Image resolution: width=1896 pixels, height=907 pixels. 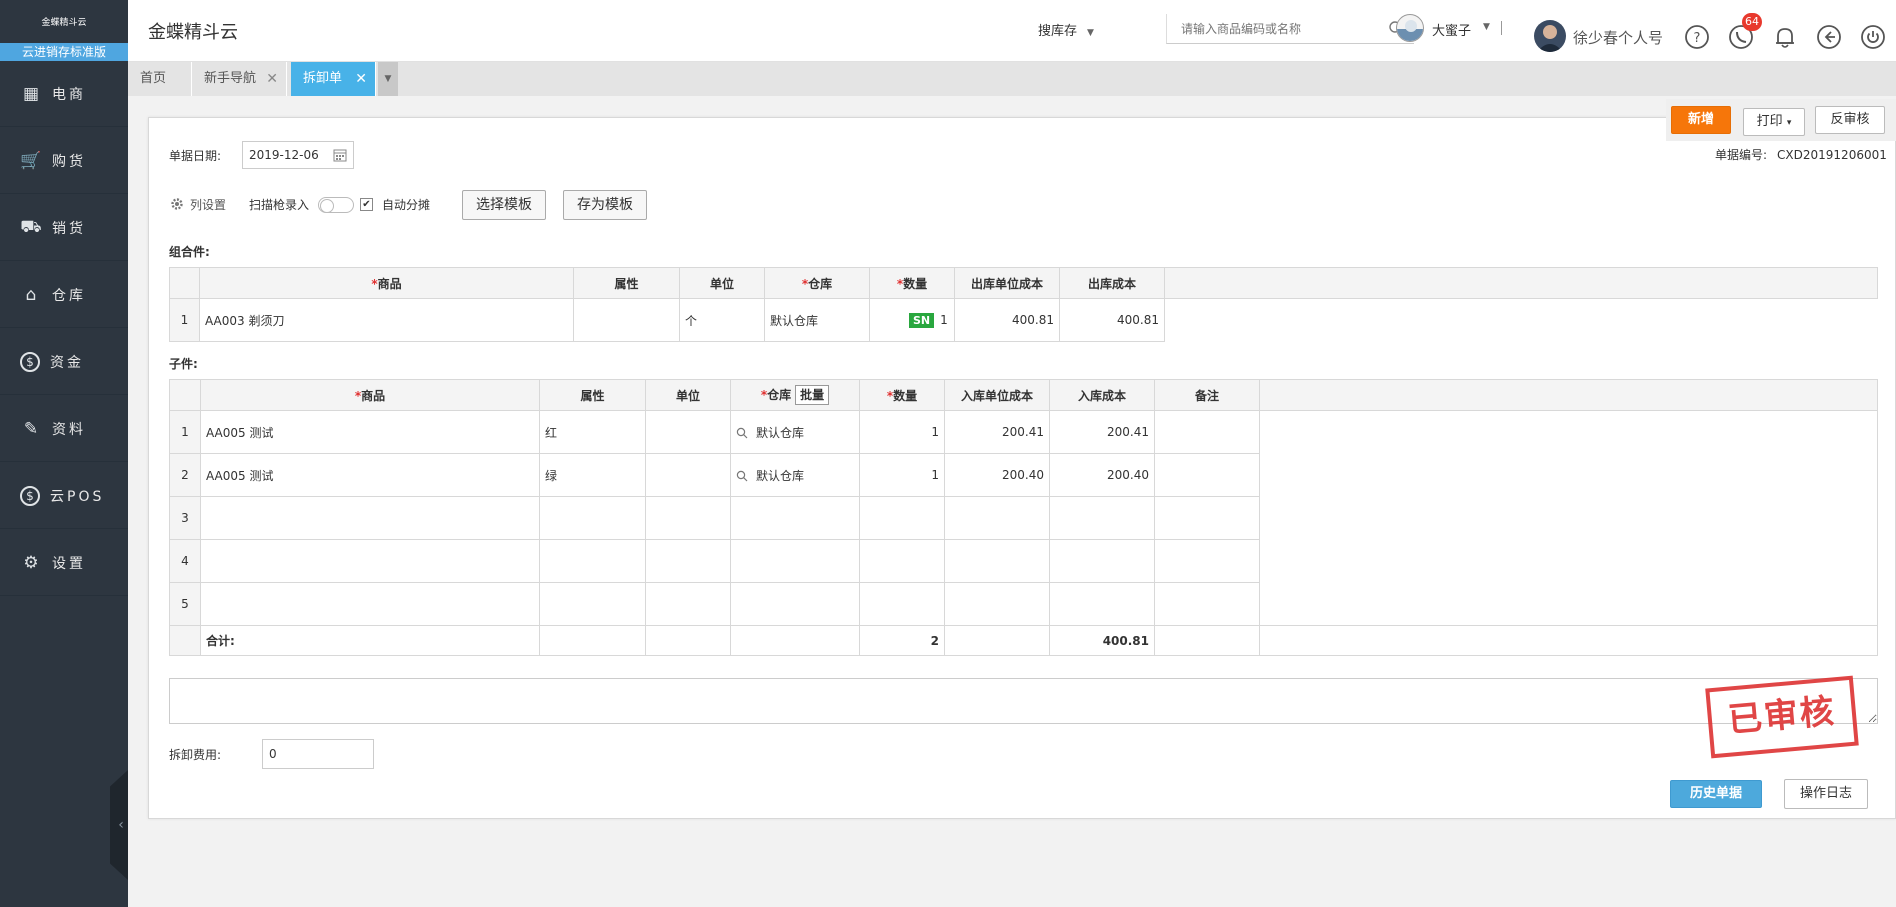 I want to click on table-row: 1 AA003 剃须刀 个 默认仓库 SN 1 400.81 400.81, so click(x=1023, y=320).